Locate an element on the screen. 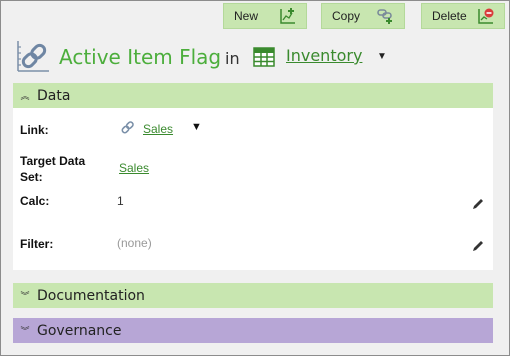 The height and width of the screenshot is (356, 510). title-row: Active Item Flag in Inventory ▼ is located at coordinates (256, 57).